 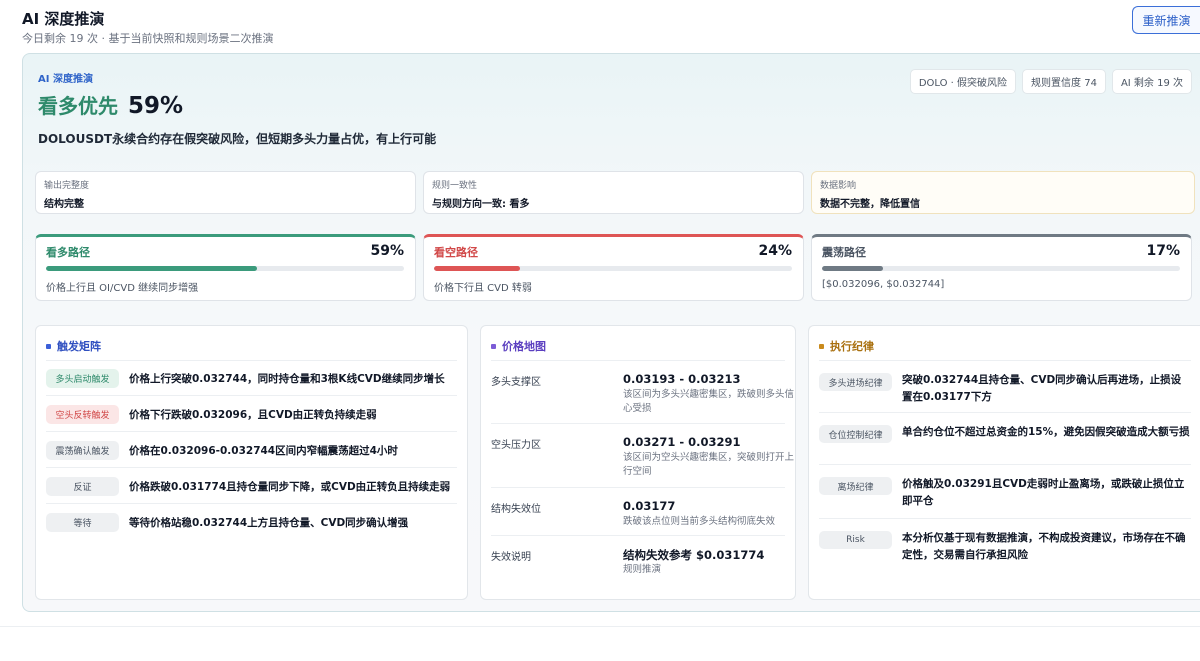 I want to click on metric-rule-consistency: 规则一致性 与规则方向一致: 看多, so click(x=613, y=192).